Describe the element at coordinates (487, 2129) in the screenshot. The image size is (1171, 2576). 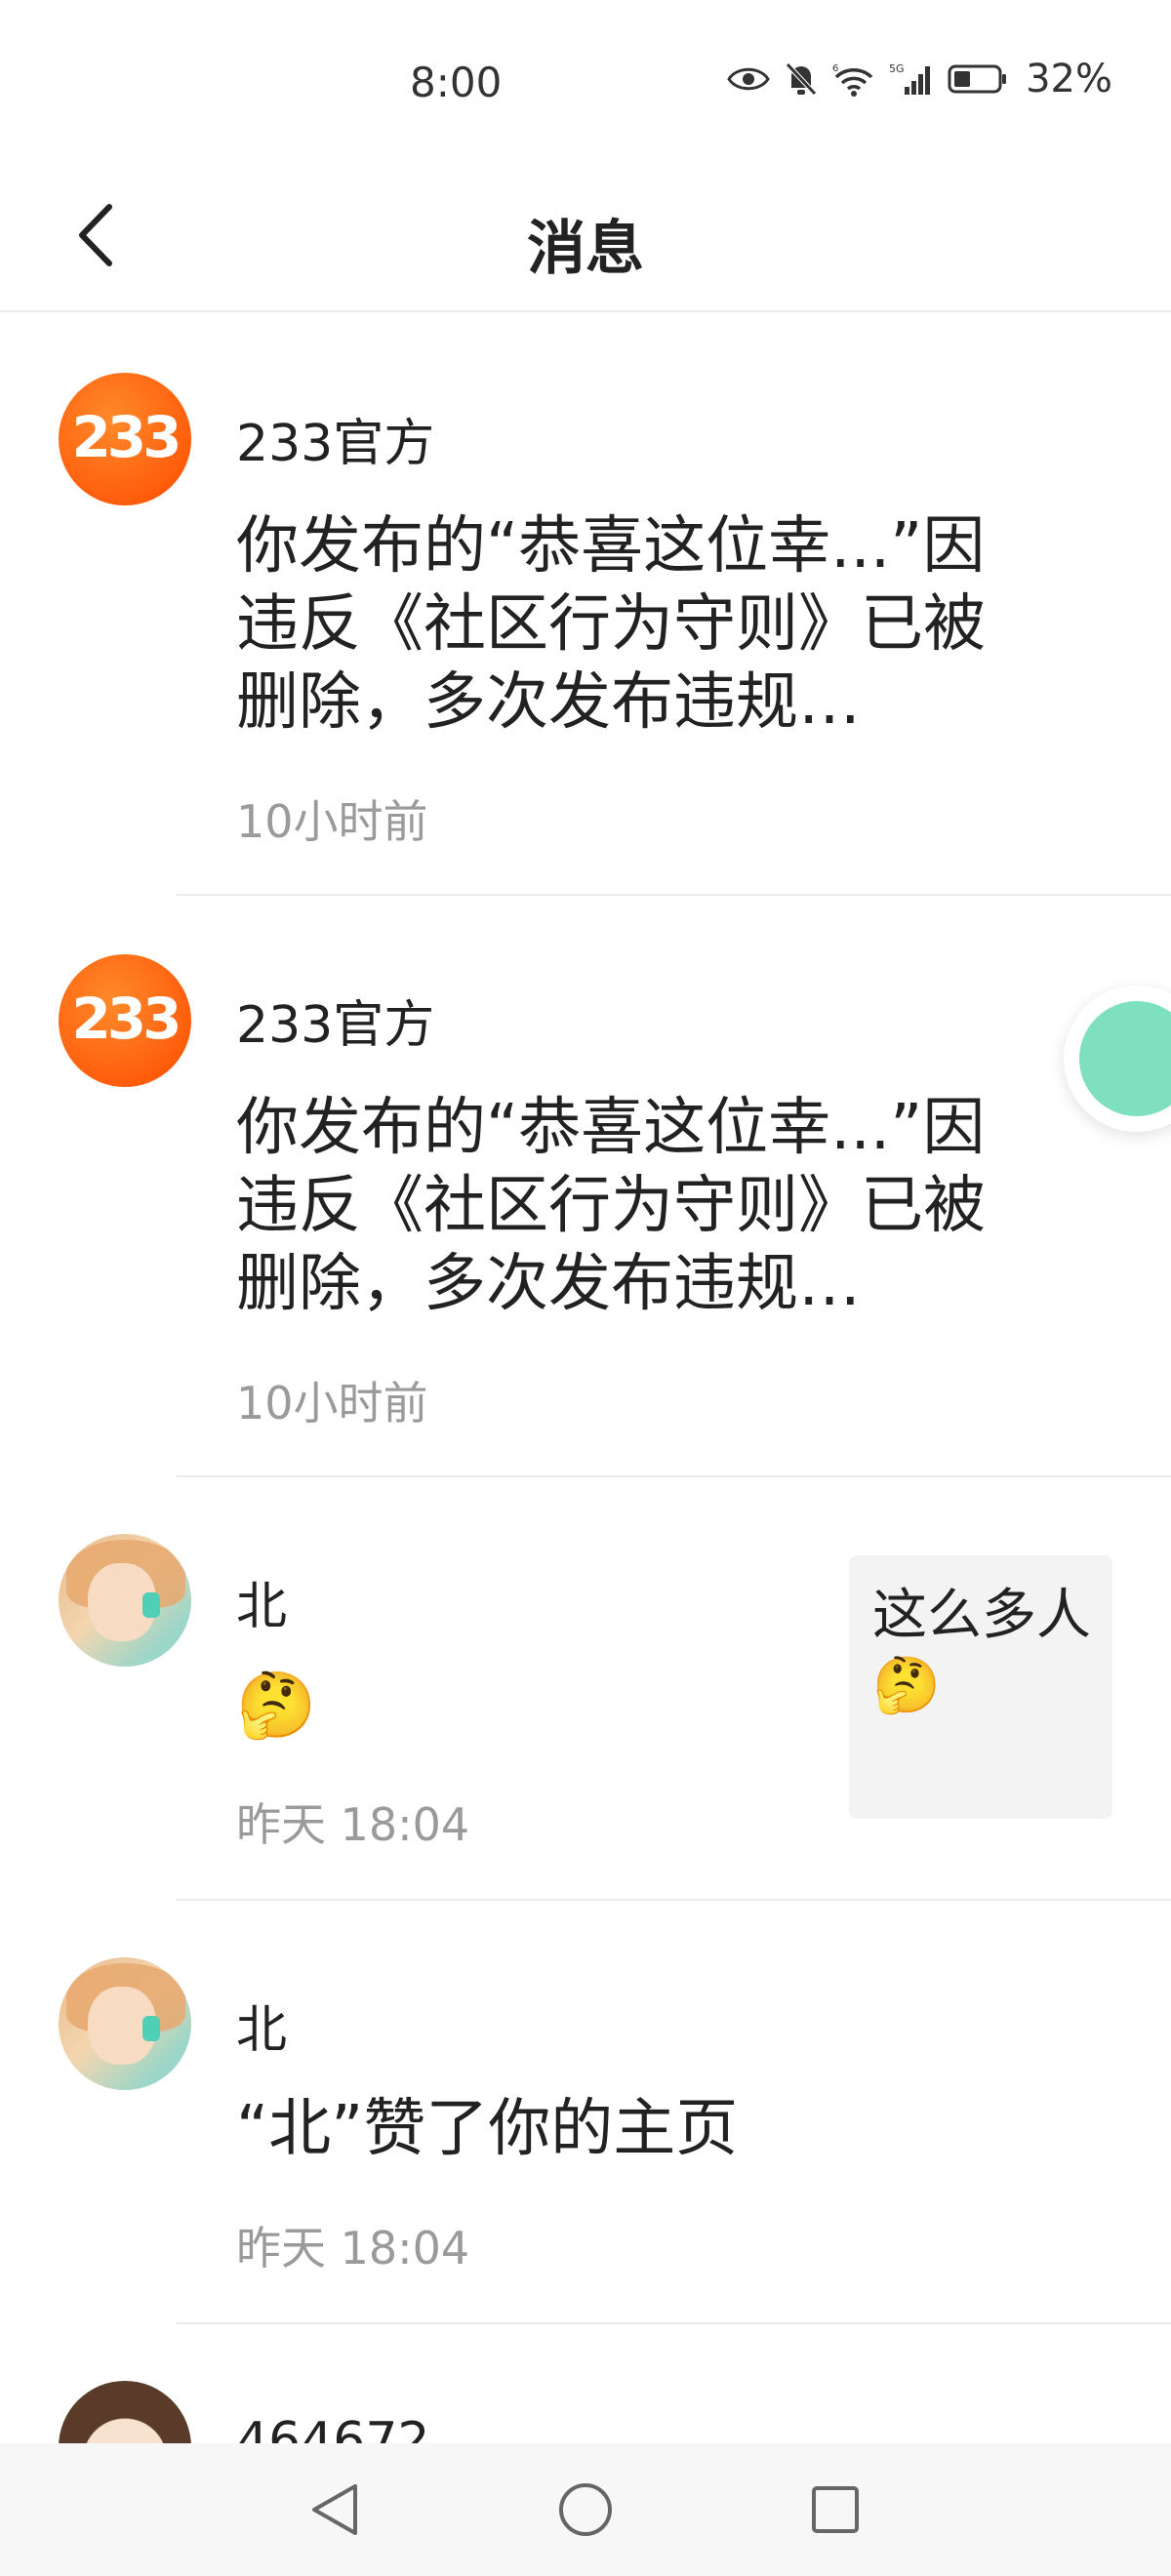
I see `message-text: “北”赞了你的主页` at that location.